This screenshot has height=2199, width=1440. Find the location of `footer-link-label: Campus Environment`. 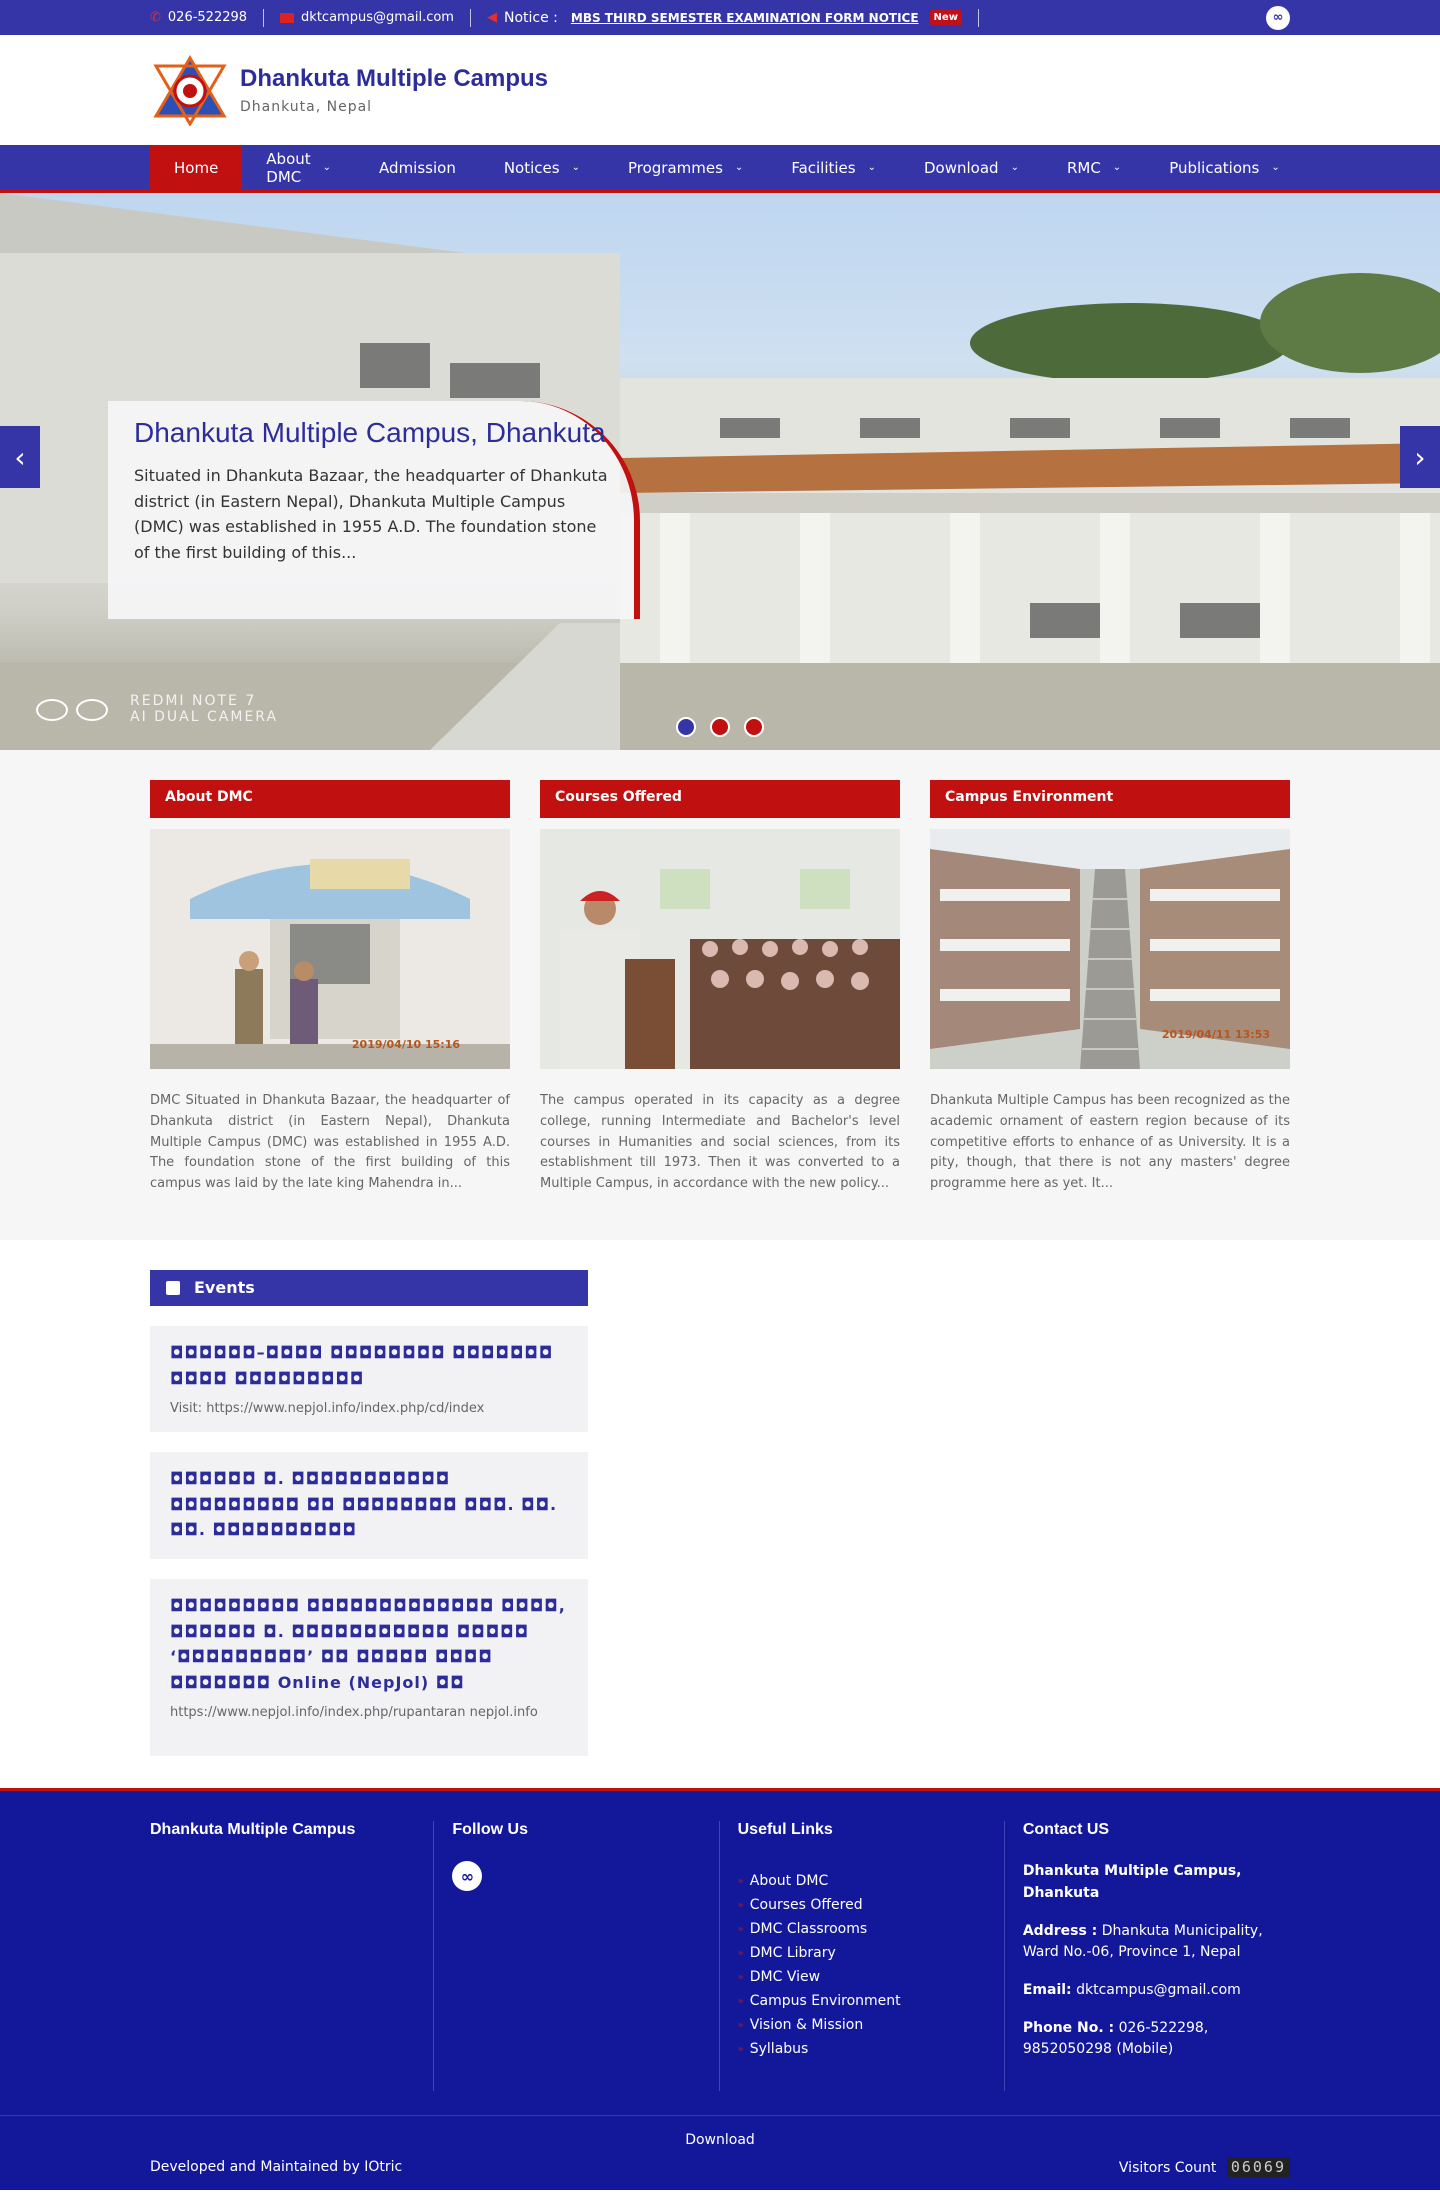

footer-link-label: Campus Environment is located at coordinates (825, 2001).